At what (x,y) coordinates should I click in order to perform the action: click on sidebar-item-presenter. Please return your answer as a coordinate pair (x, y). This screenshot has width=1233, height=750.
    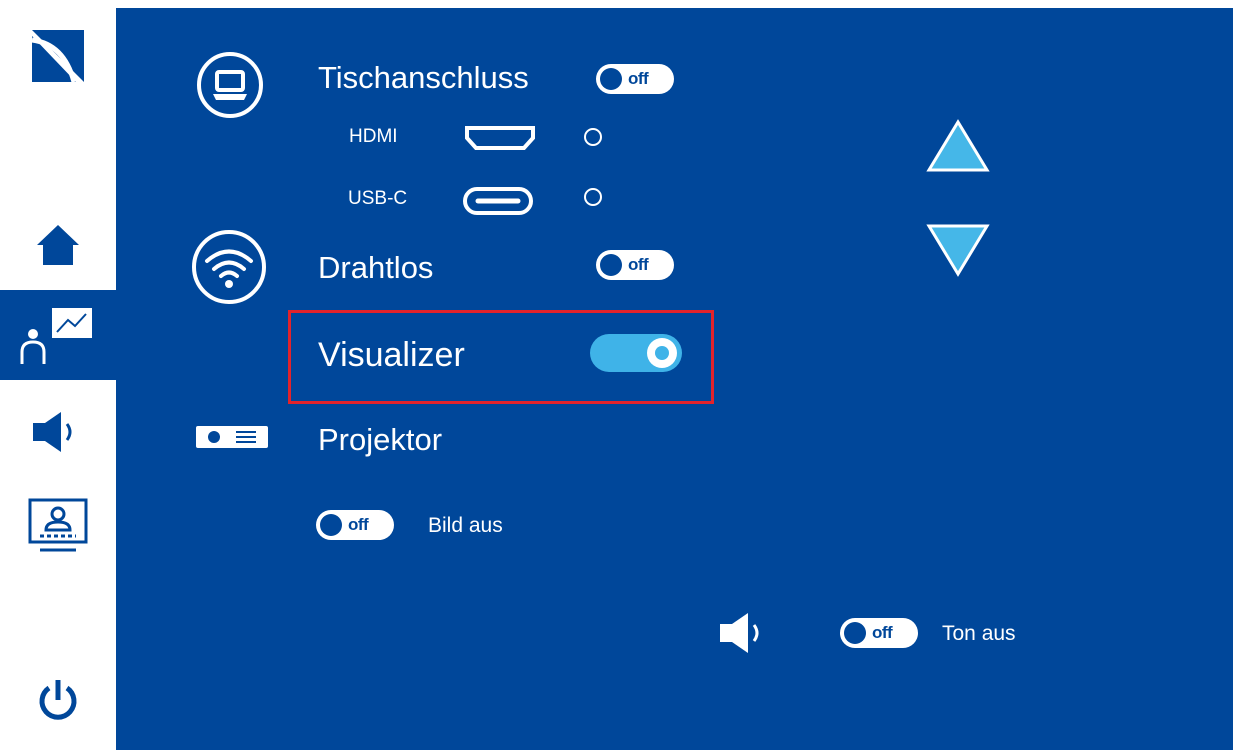
    Looking at the image, I should click on (58, 335).